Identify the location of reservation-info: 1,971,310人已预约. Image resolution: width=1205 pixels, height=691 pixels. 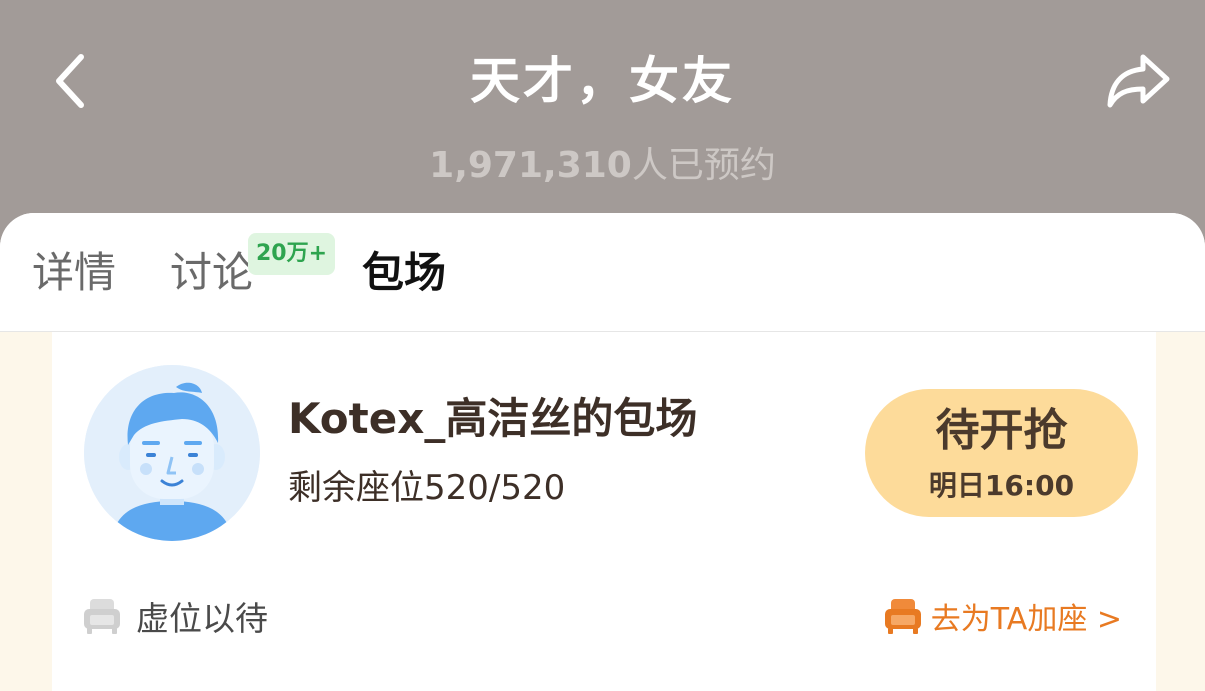
(602, 166).